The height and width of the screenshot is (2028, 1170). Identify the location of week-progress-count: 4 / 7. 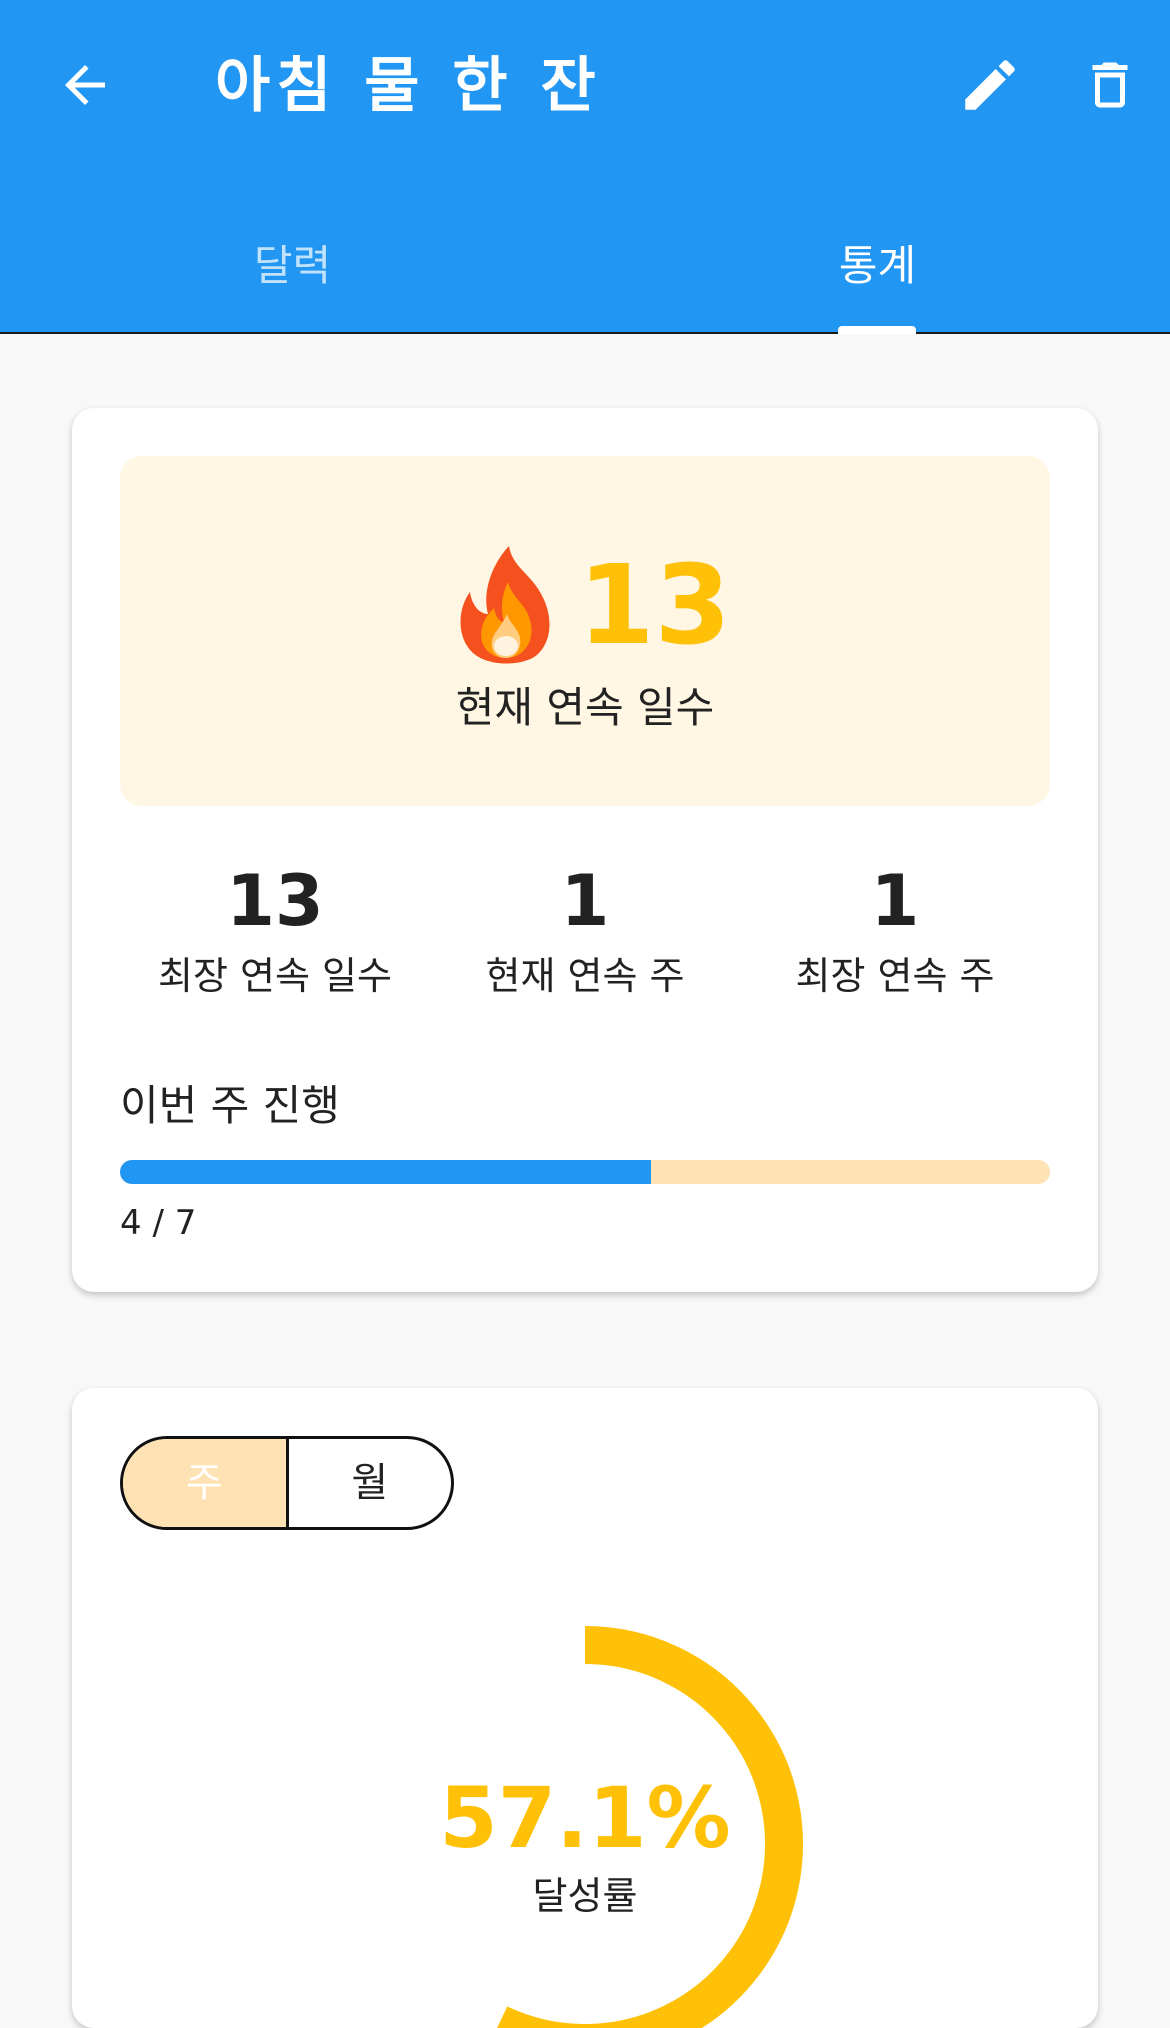
(158, 1223).